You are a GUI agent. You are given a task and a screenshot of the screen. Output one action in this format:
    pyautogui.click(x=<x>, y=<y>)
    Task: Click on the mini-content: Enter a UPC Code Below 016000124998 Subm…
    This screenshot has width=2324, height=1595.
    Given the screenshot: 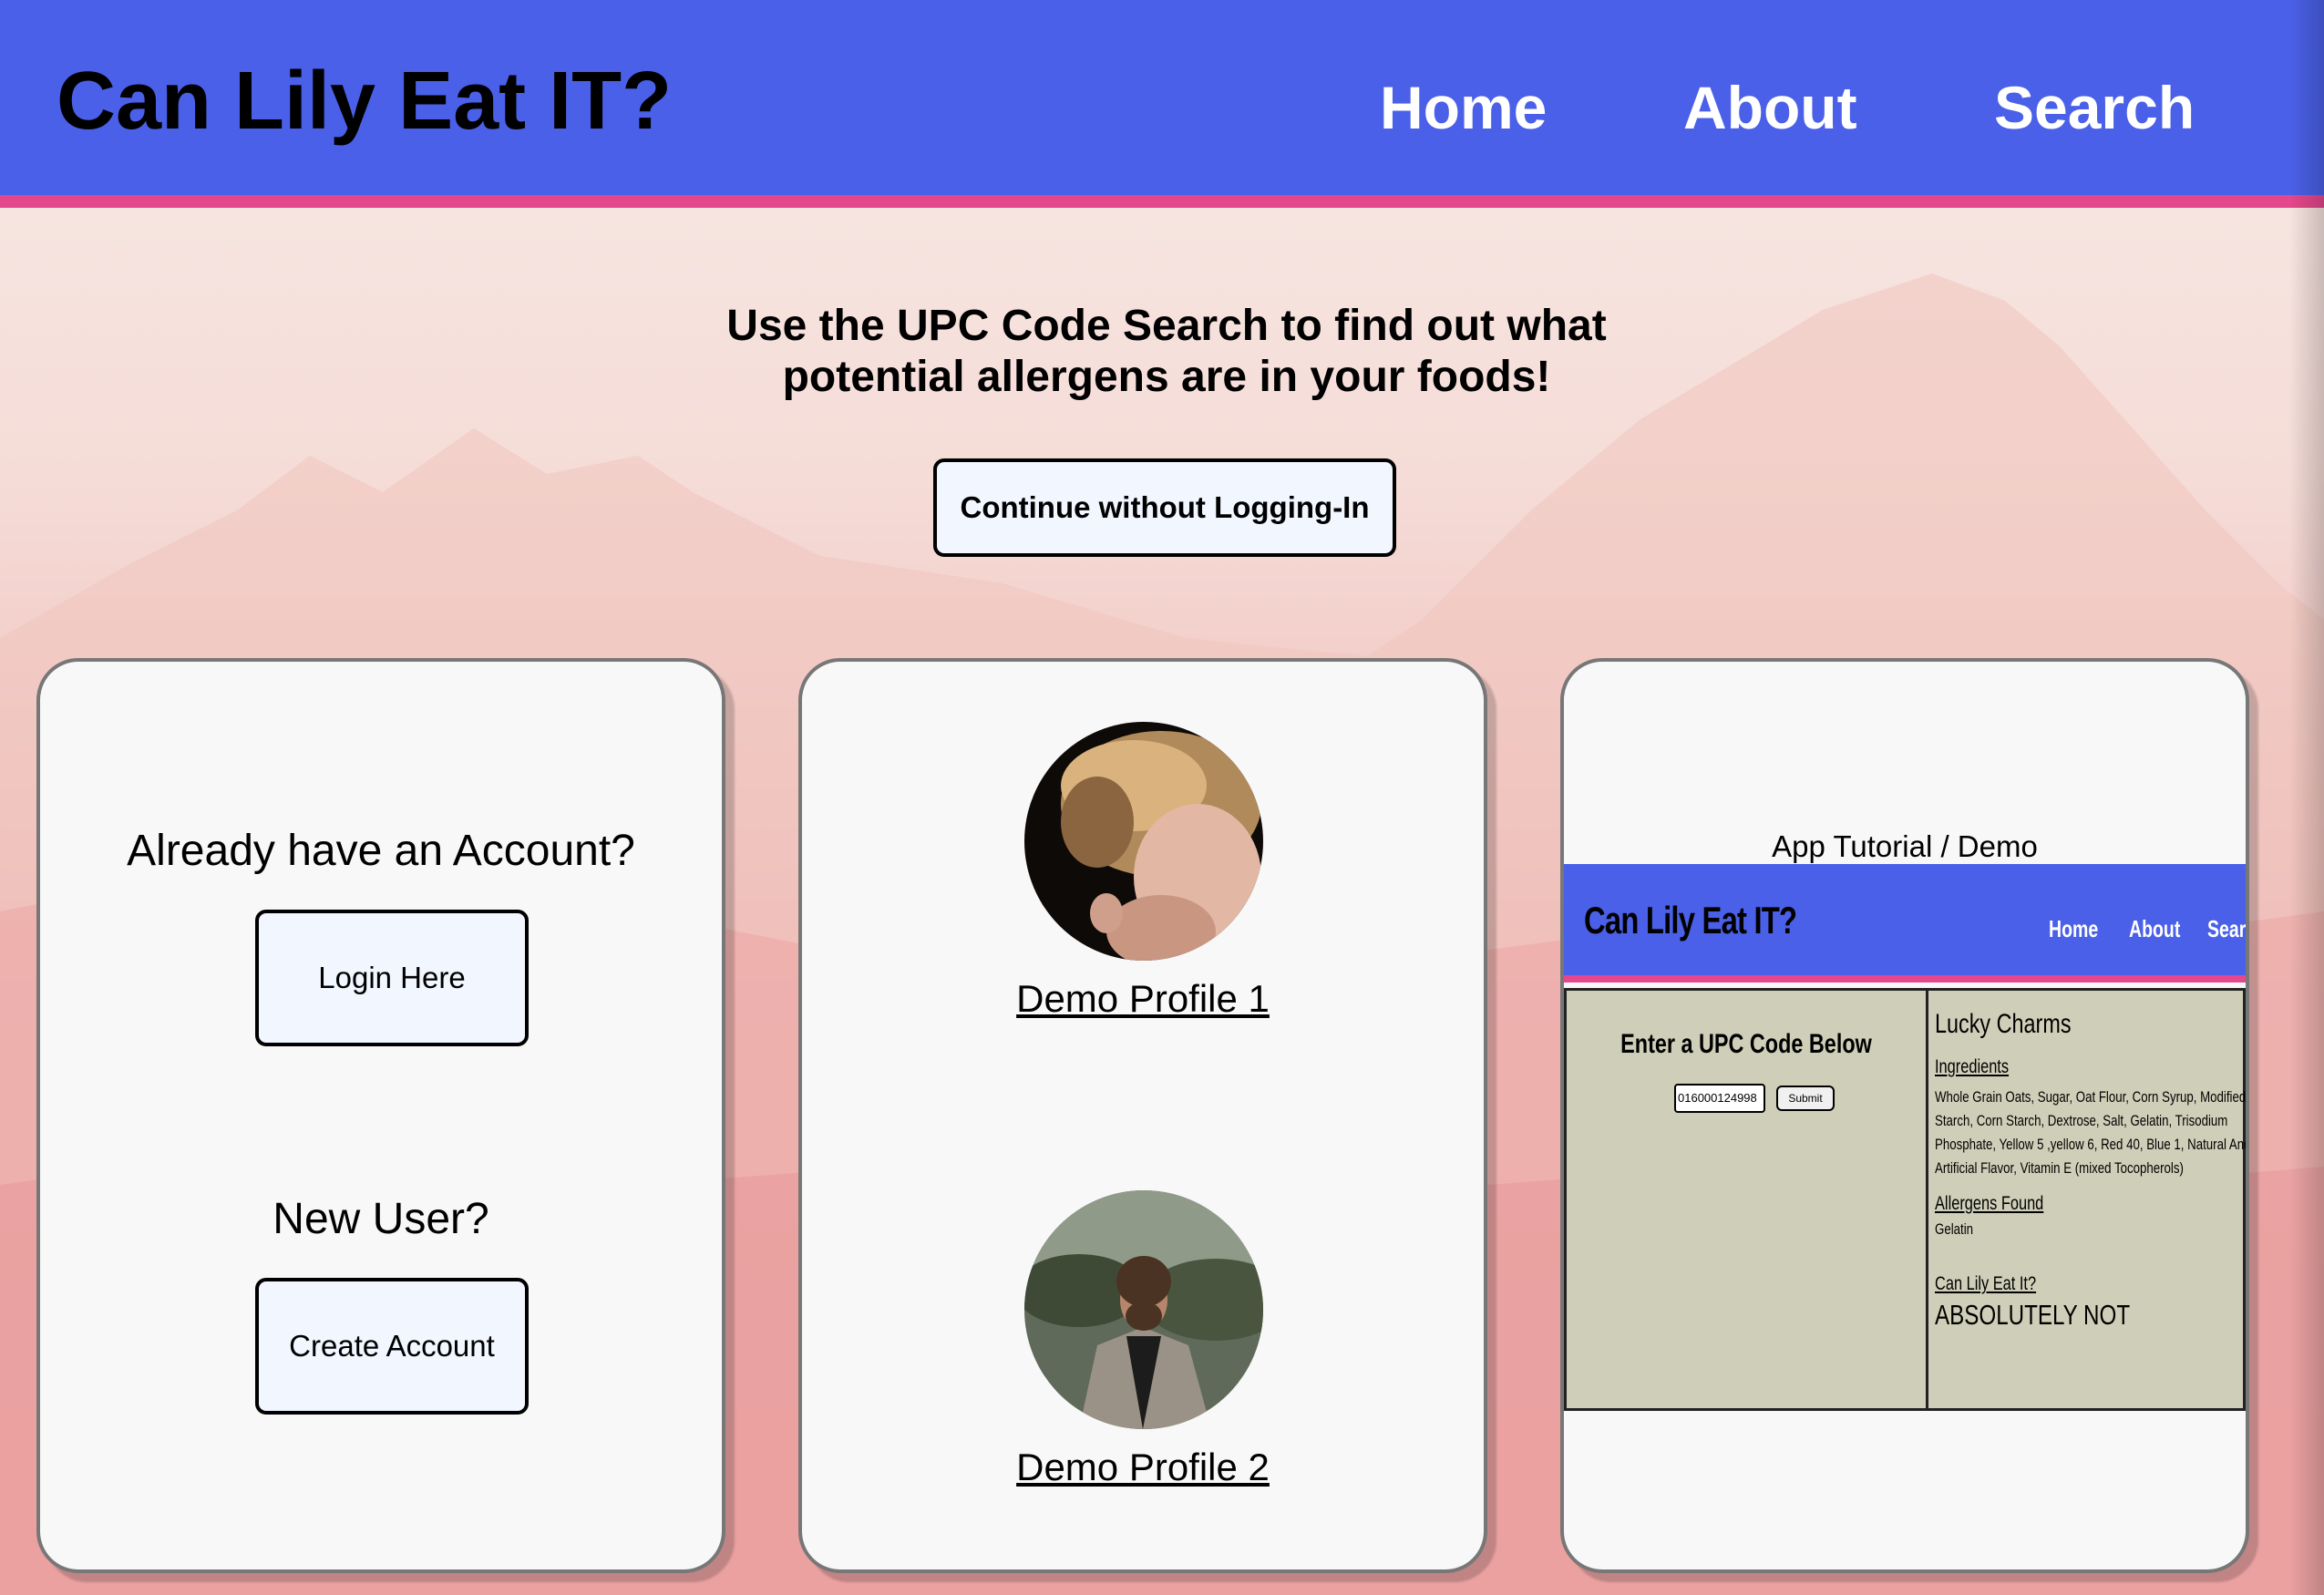 What is the action you would take?
    pyautogui.click(x=1905, y=1199)
    